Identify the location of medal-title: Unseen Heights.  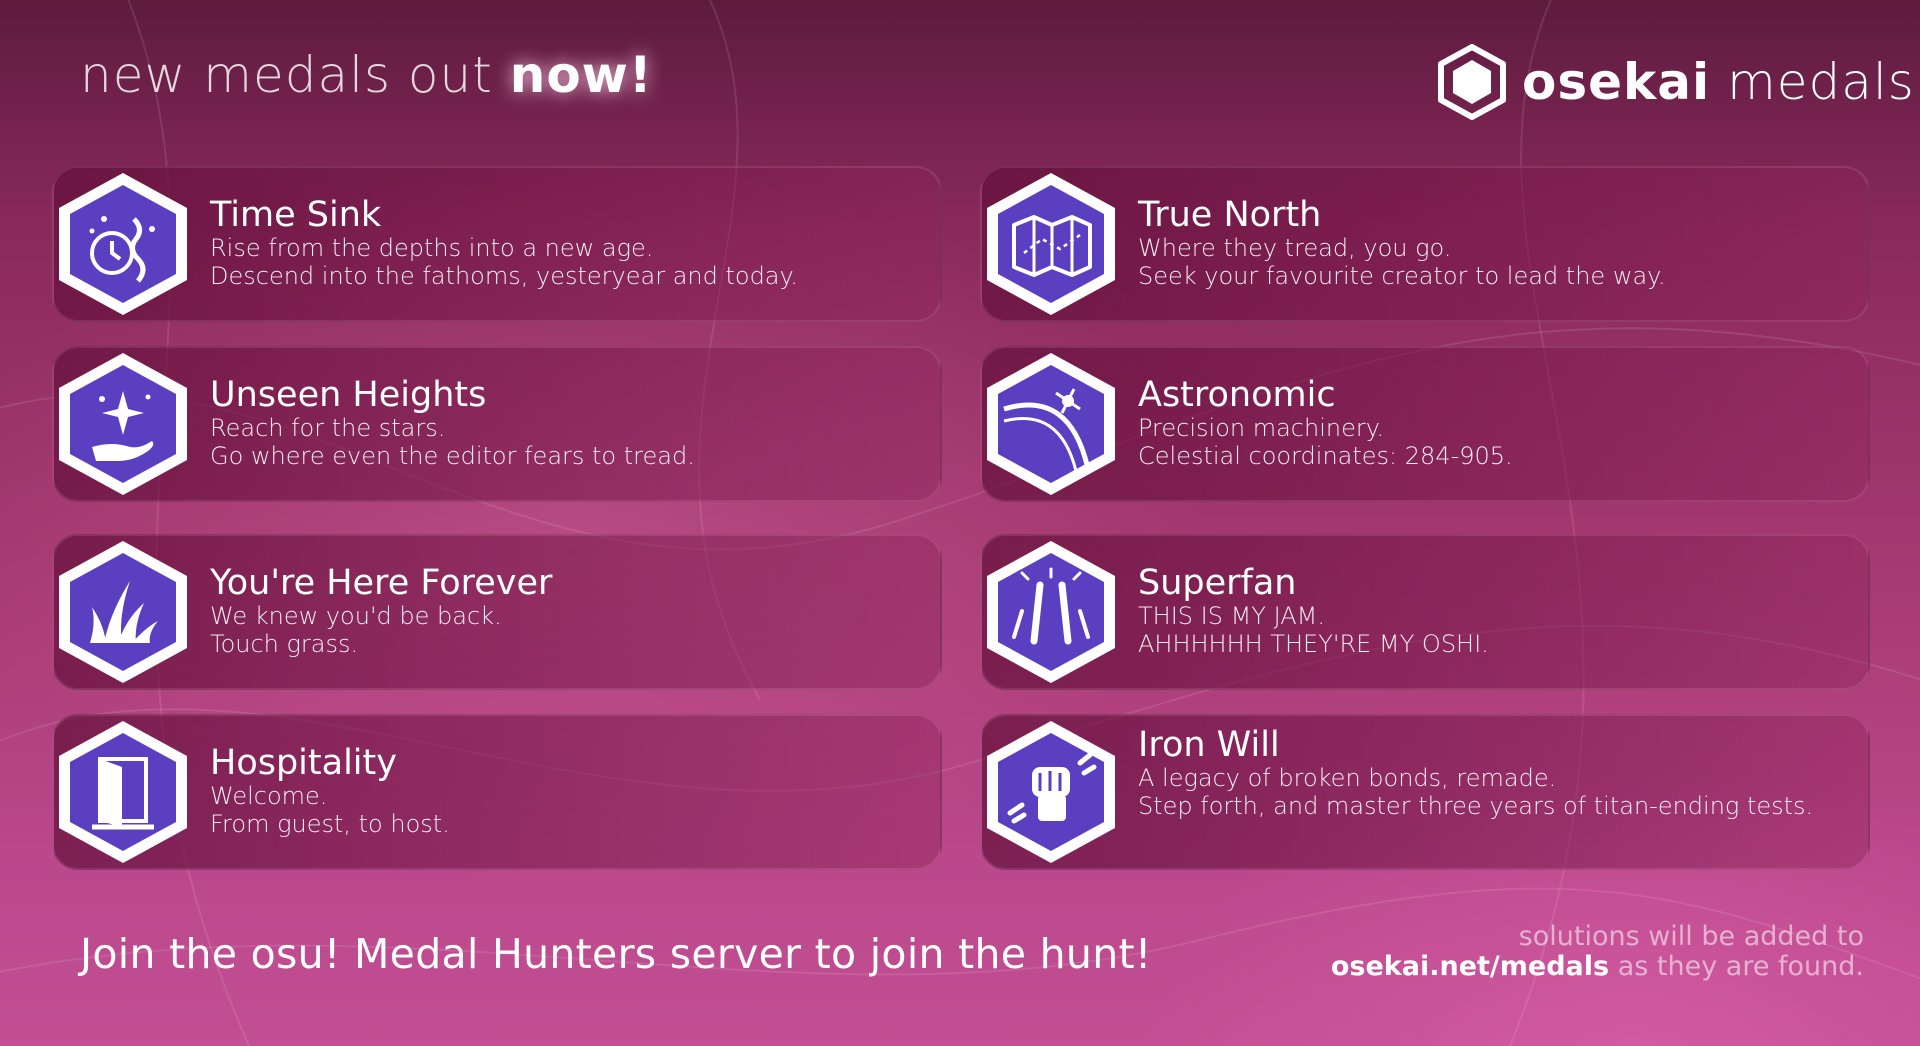
(348, 395).